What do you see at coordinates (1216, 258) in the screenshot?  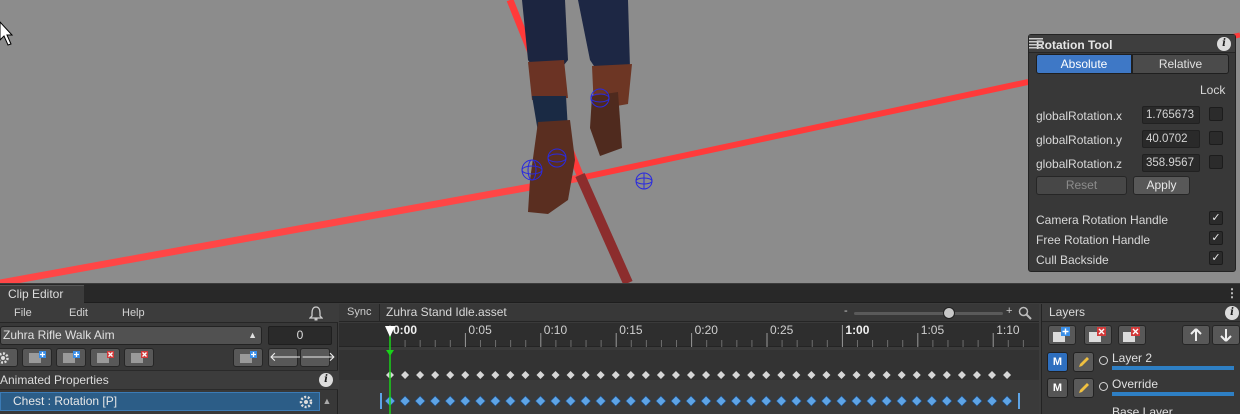 I see `cull-backside-checkbox: ✓` at bounding box center [1216, 258].